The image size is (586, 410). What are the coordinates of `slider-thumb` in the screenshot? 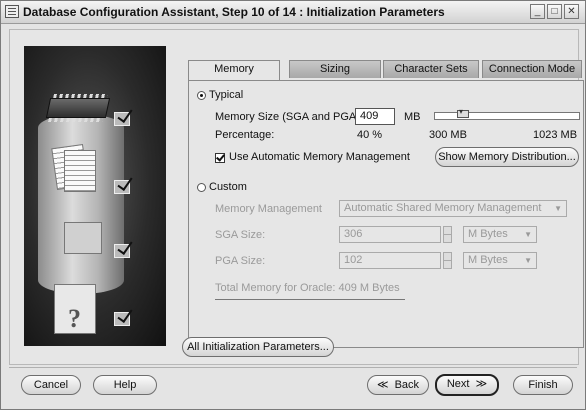 It's located at (463, 112).